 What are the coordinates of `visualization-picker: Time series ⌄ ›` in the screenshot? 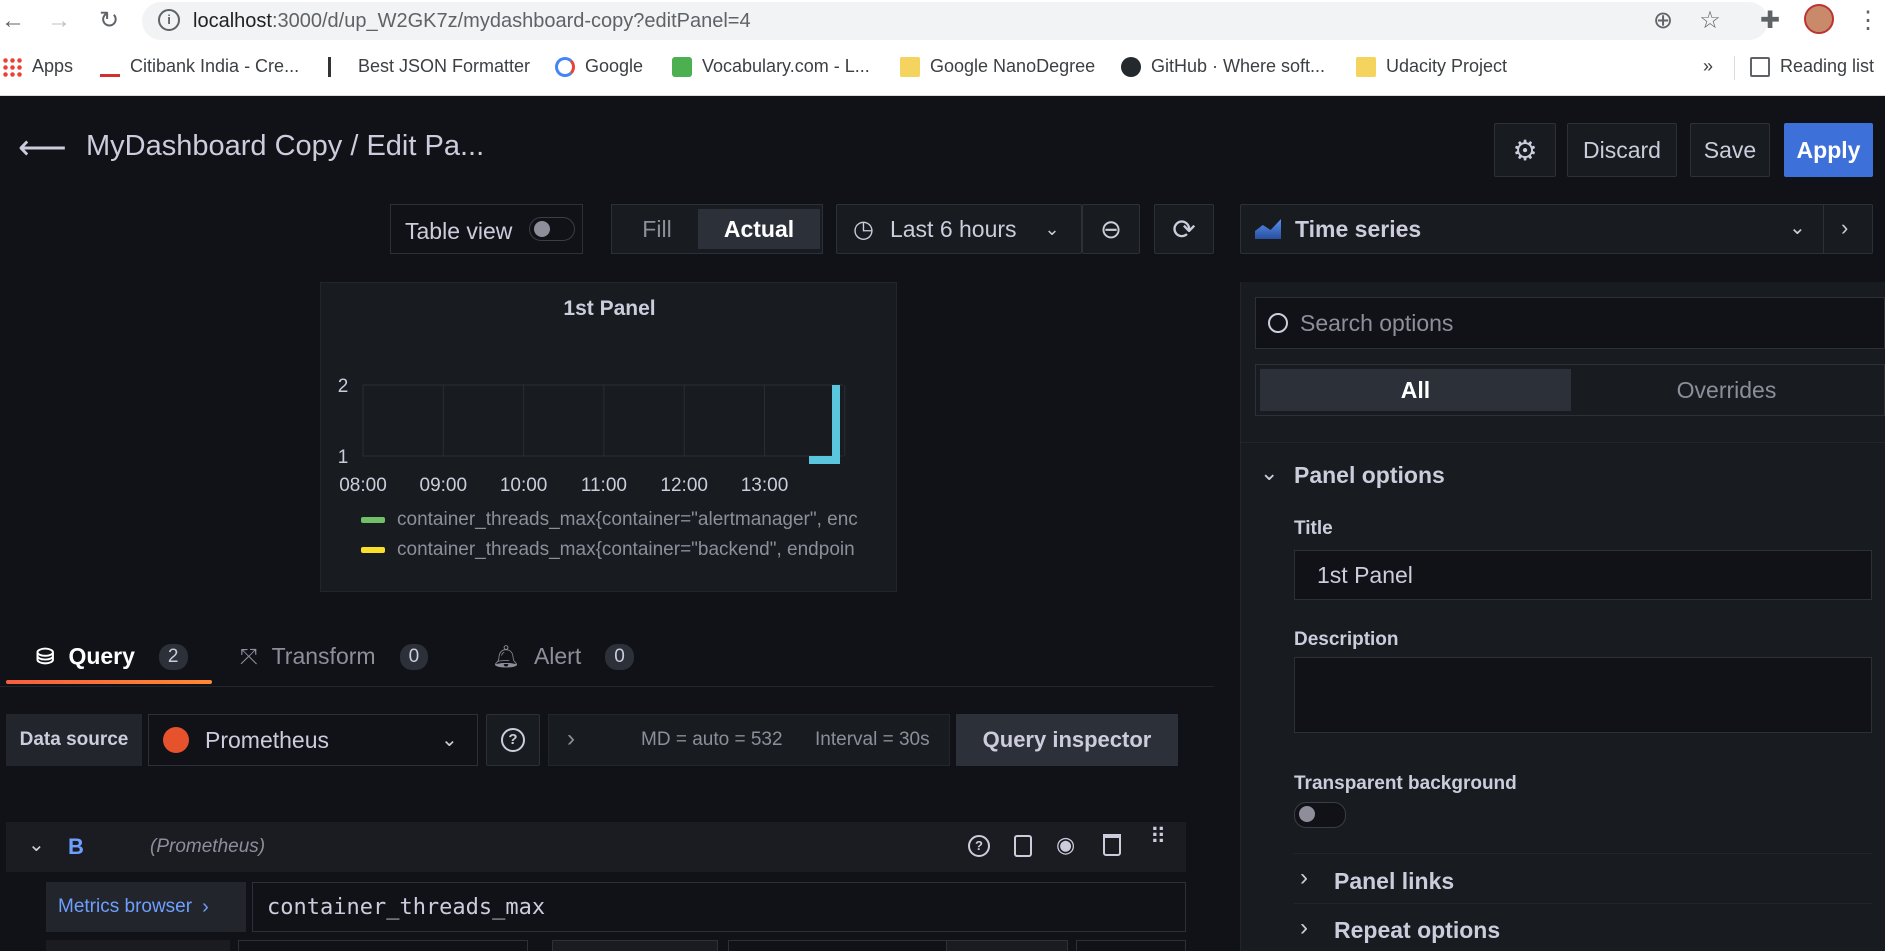 It's located at (1556, 229).